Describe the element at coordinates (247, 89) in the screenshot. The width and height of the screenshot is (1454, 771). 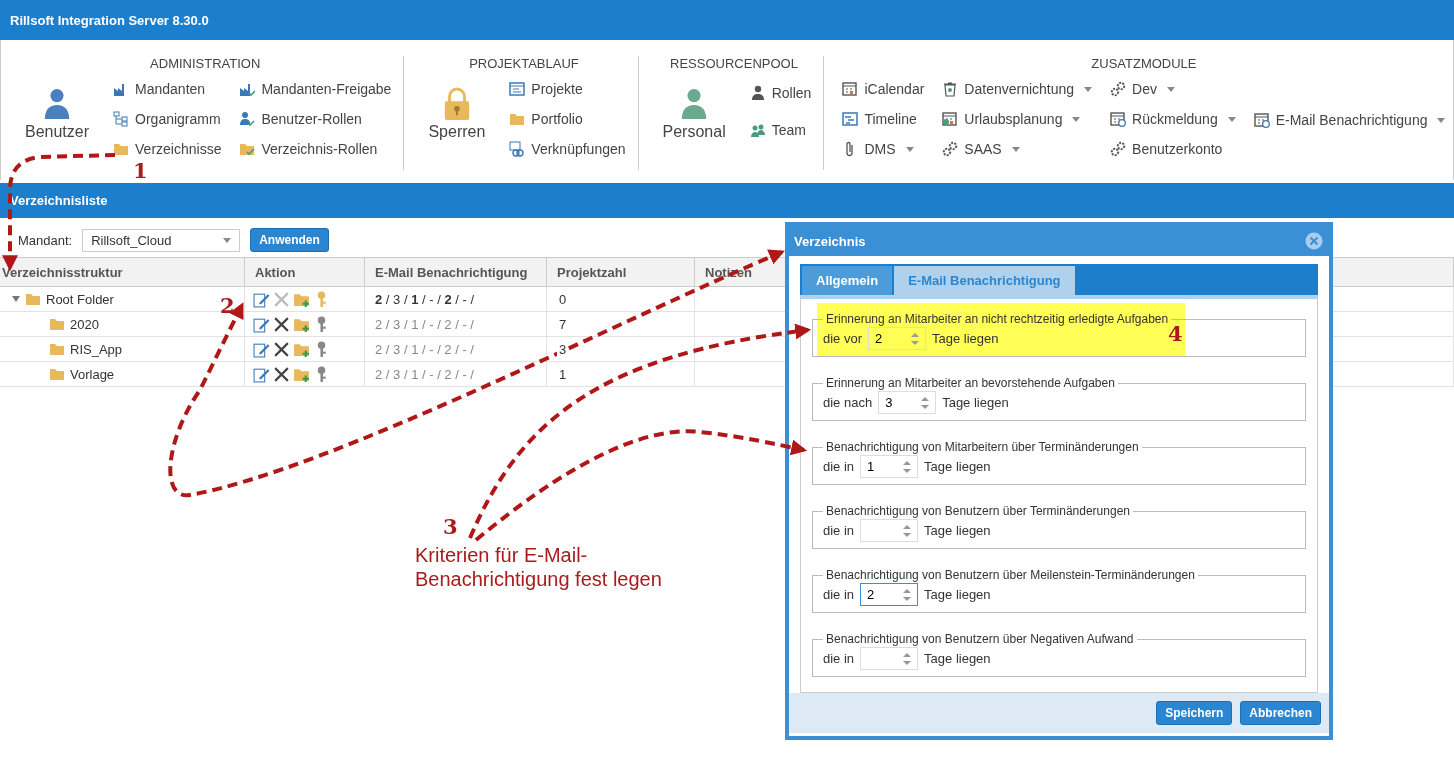
I see `factory-check-icon` at that location.